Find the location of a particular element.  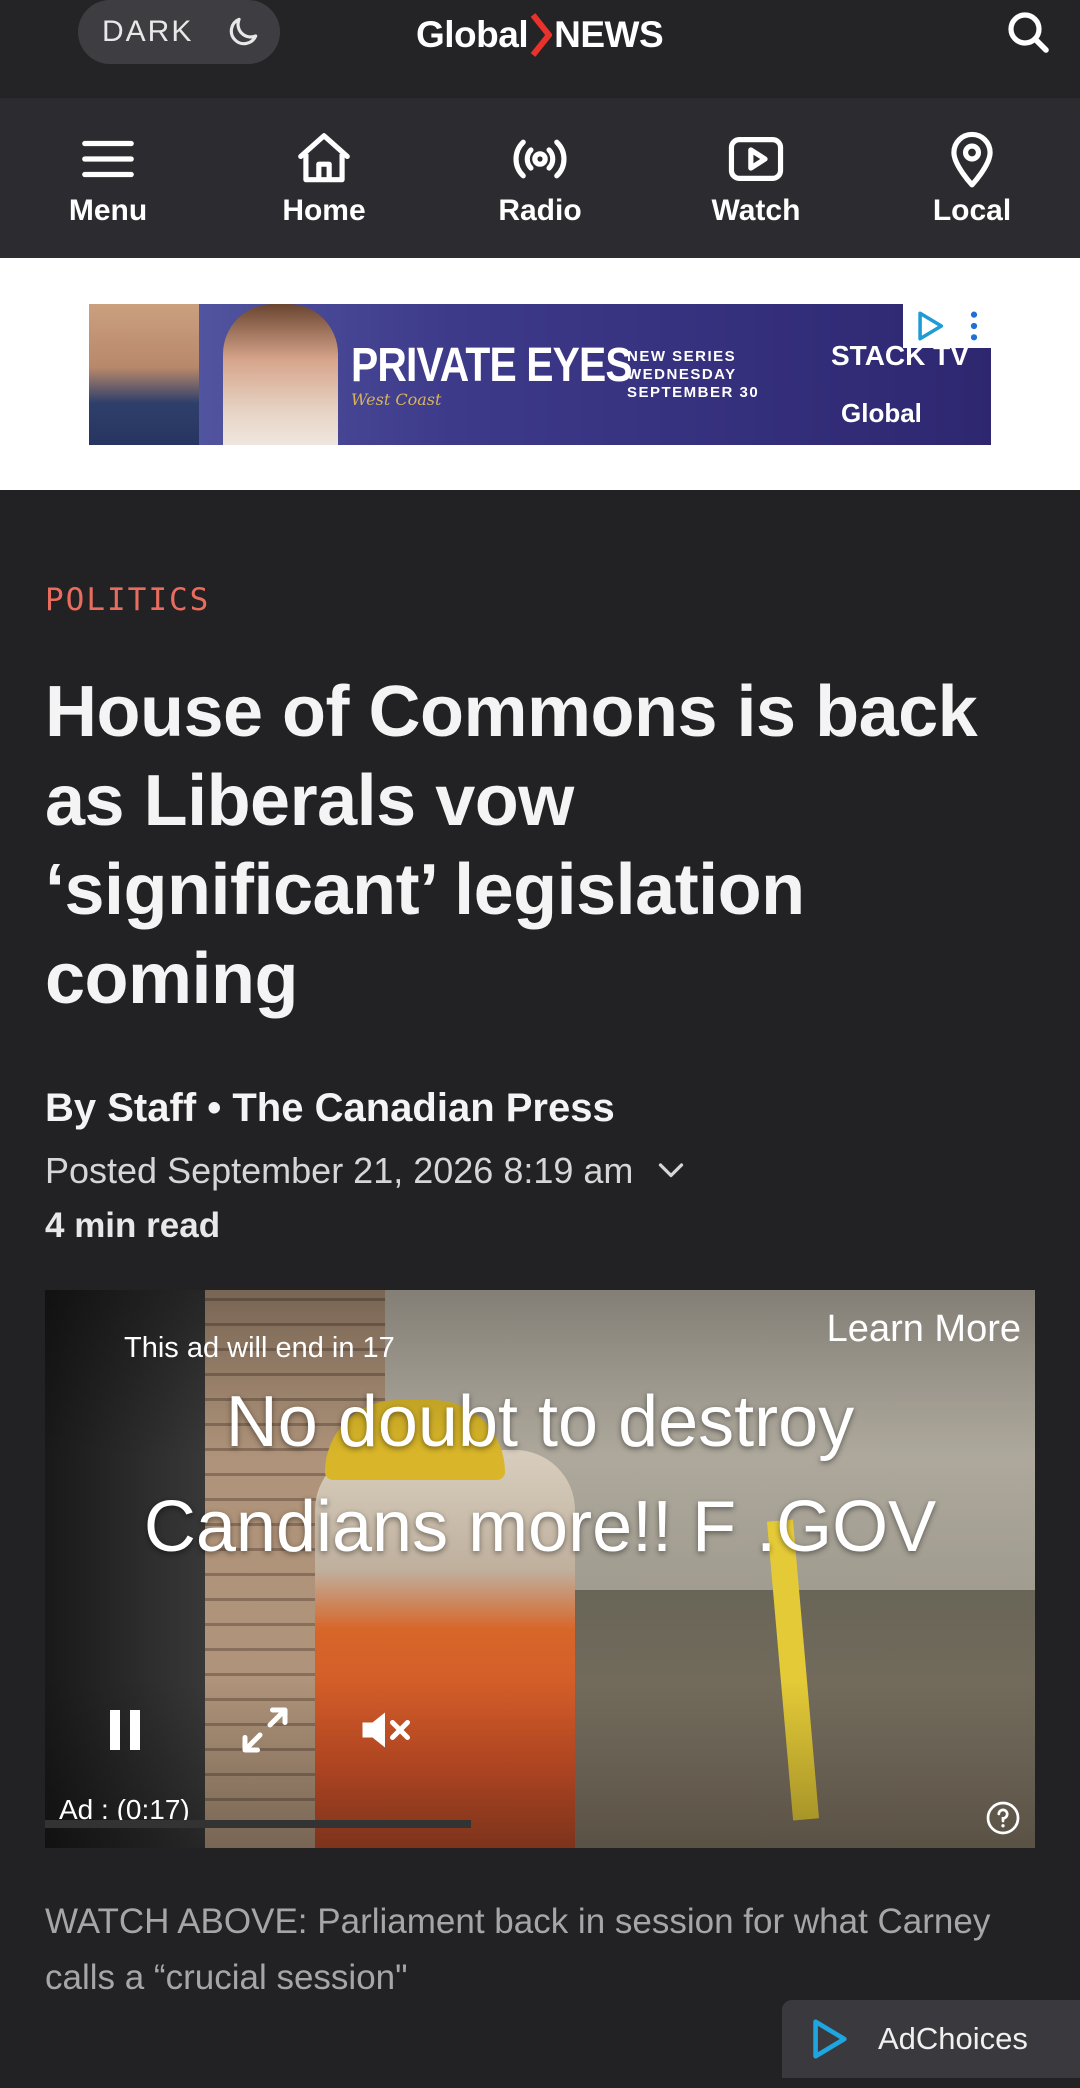

nav-item-menu: Menu is located at coordinates (108, 178).